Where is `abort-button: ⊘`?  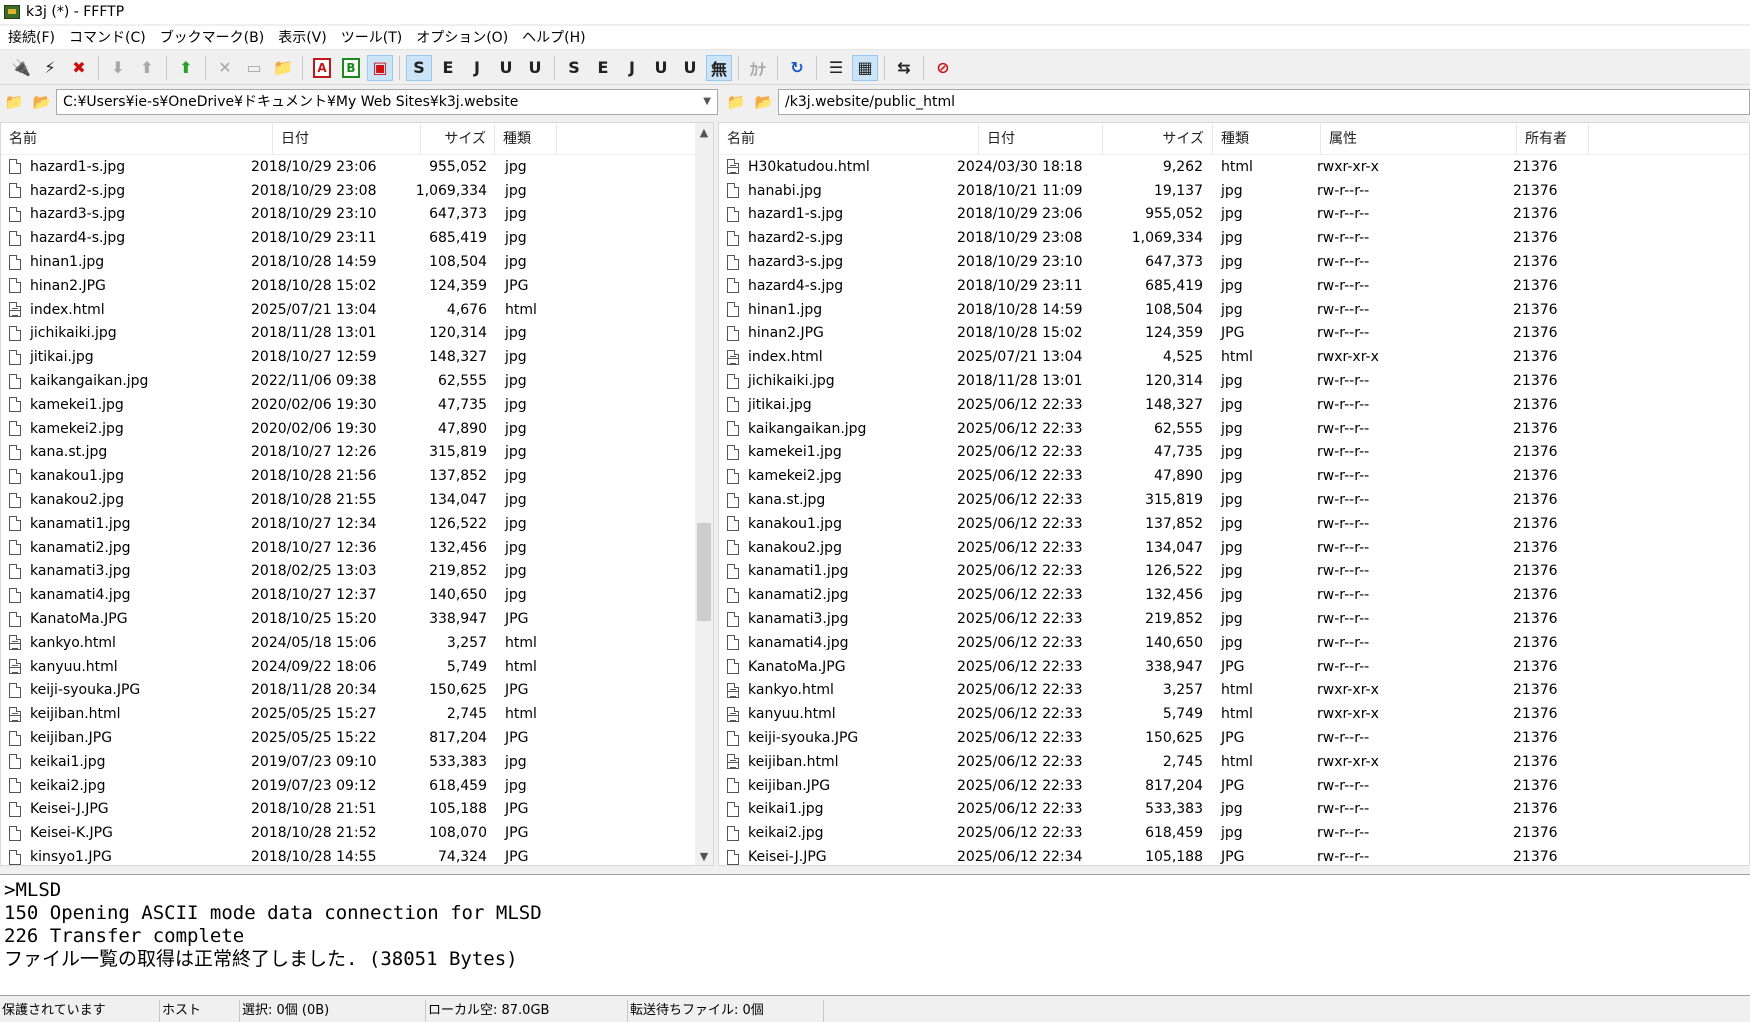 abort-button: ⊘ is located at coordinates (943, 68).